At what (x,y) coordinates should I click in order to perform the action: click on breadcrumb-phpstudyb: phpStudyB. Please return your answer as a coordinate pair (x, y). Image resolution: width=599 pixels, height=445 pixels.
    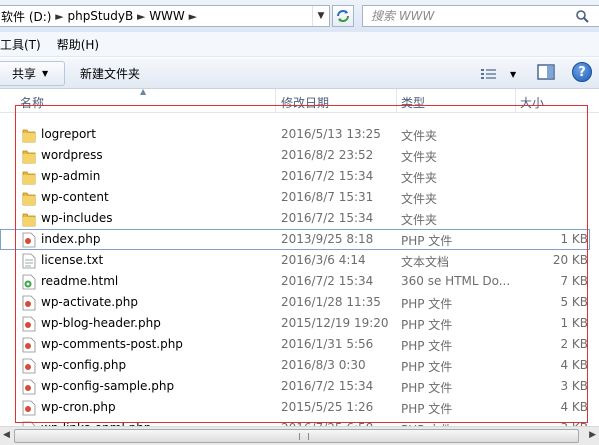
    Looking at the image, I should click on (100, 16).